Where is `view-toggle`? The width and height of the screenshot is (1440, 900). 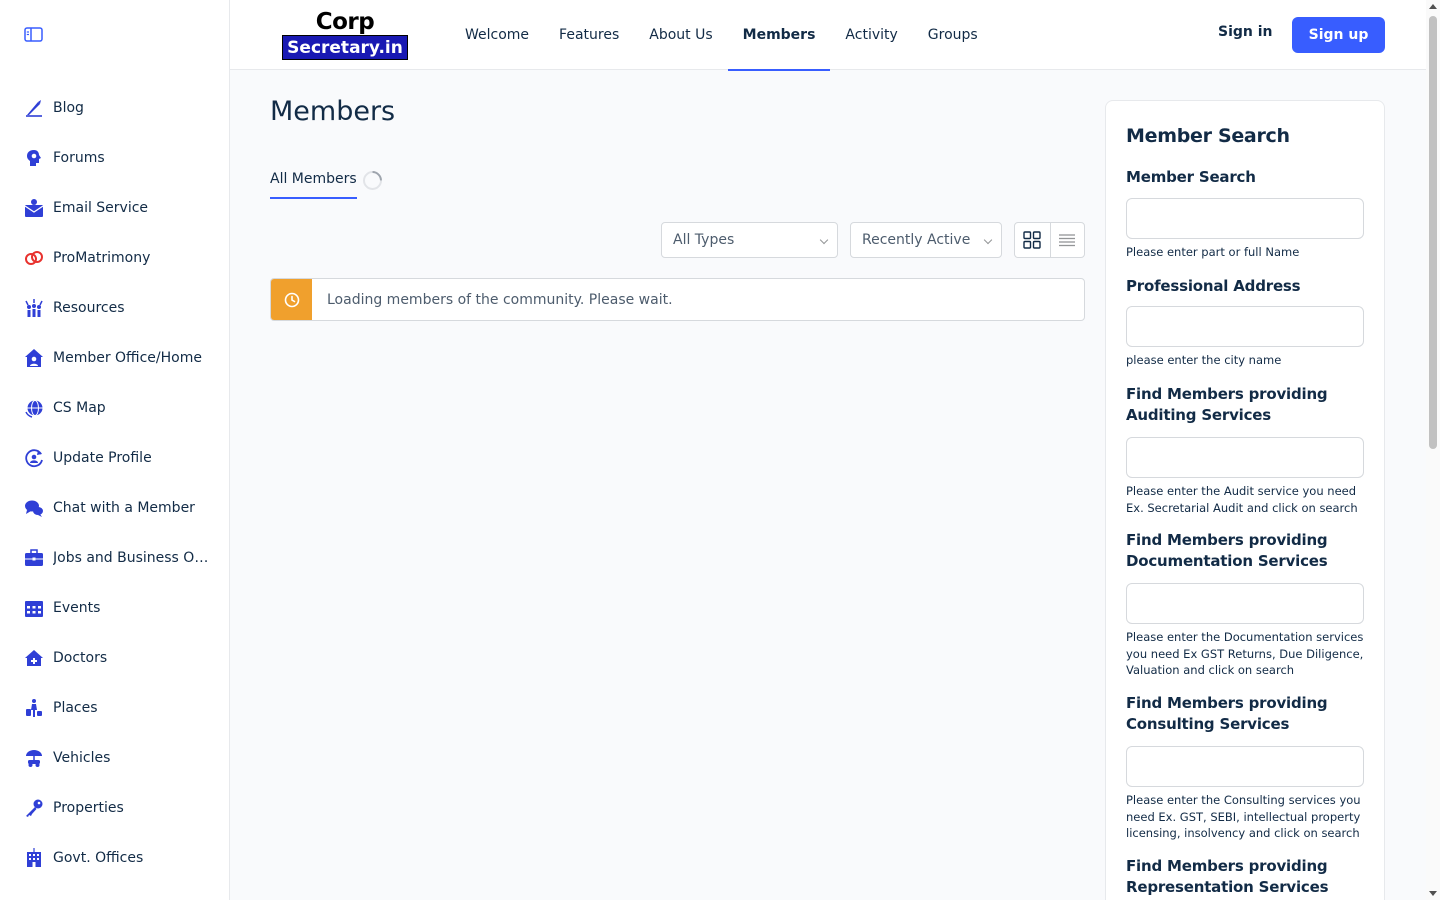 view-toggle is located at coordinates (1049, 240).